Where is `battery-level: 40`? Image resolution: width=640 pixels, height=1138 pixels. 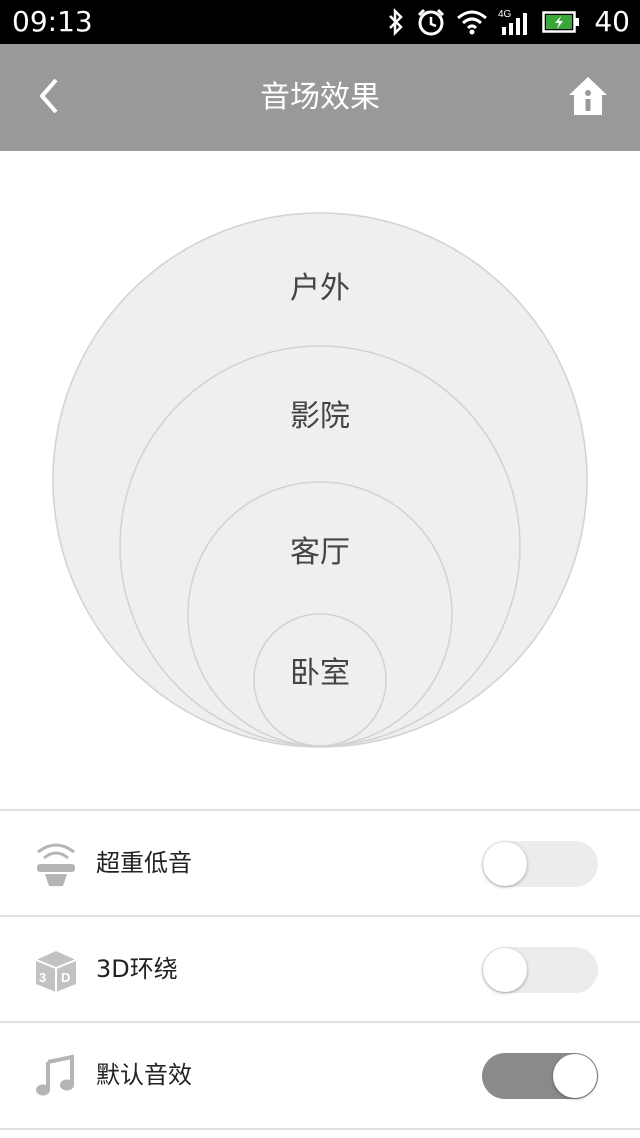 battery-level: 40 is located at coordinates (612, 21).